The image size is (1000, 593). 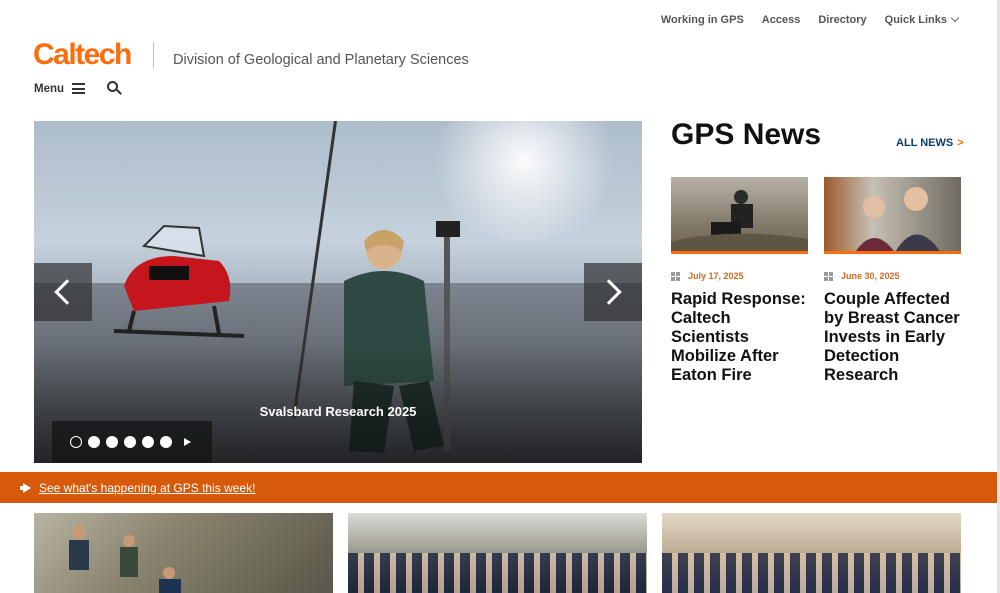 What do you see at coordinates (842, 20) in the screenshot?
I see `nav-directory: Directory` at bounding box center [842, 20].